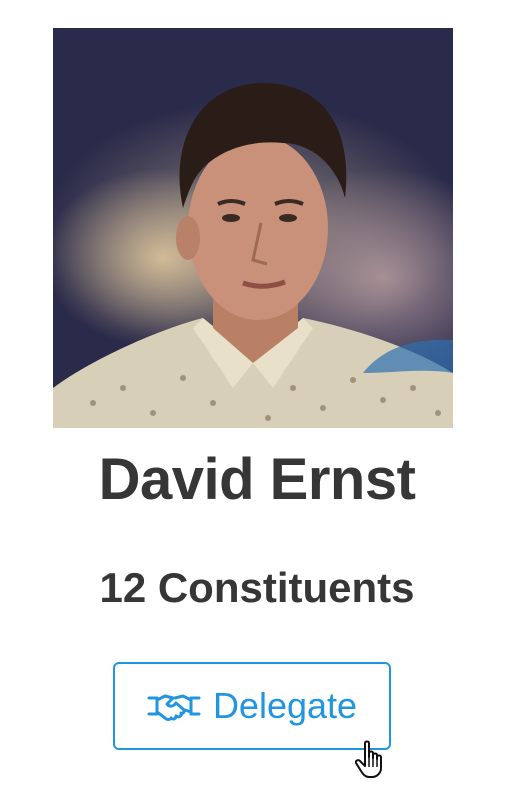 The width and height of the screenshot is (514, 787). What do you see at coordinates (257, 587) in the screenshot?
I see `constituents-count: 12 Constituents` at bounding box center [257, 587].